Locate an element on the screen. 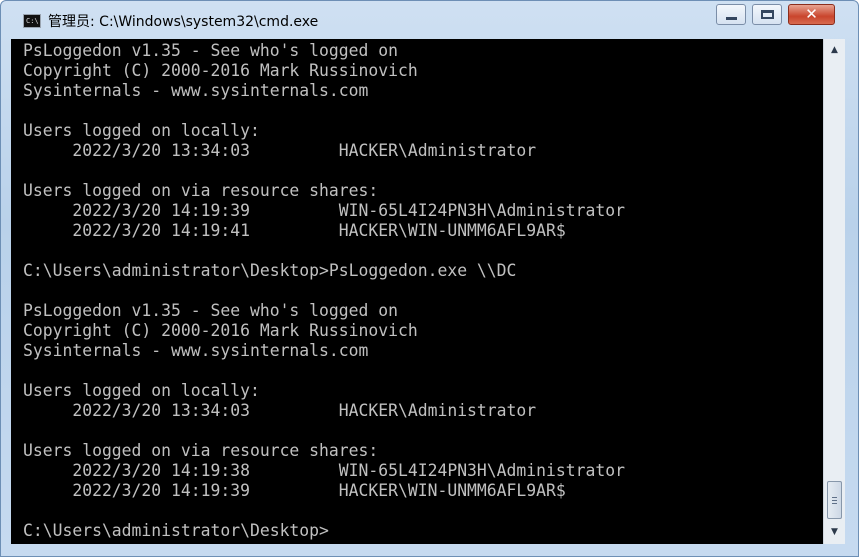  scroll-down-icon: ▼ is located at coordinates (834, 532).